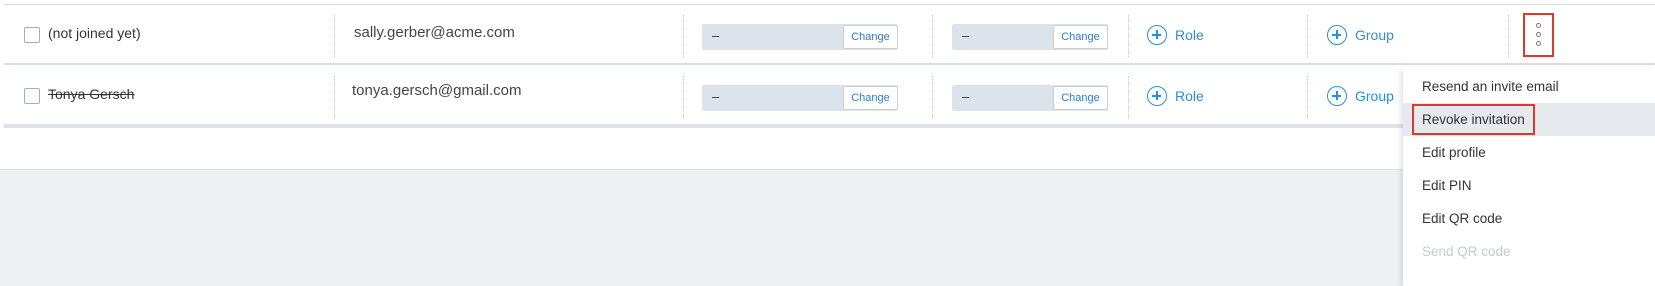 Image resolution: width=1655 pixels, height=286 pixels. I want to click on more-actions-button, so click(1538, 35).